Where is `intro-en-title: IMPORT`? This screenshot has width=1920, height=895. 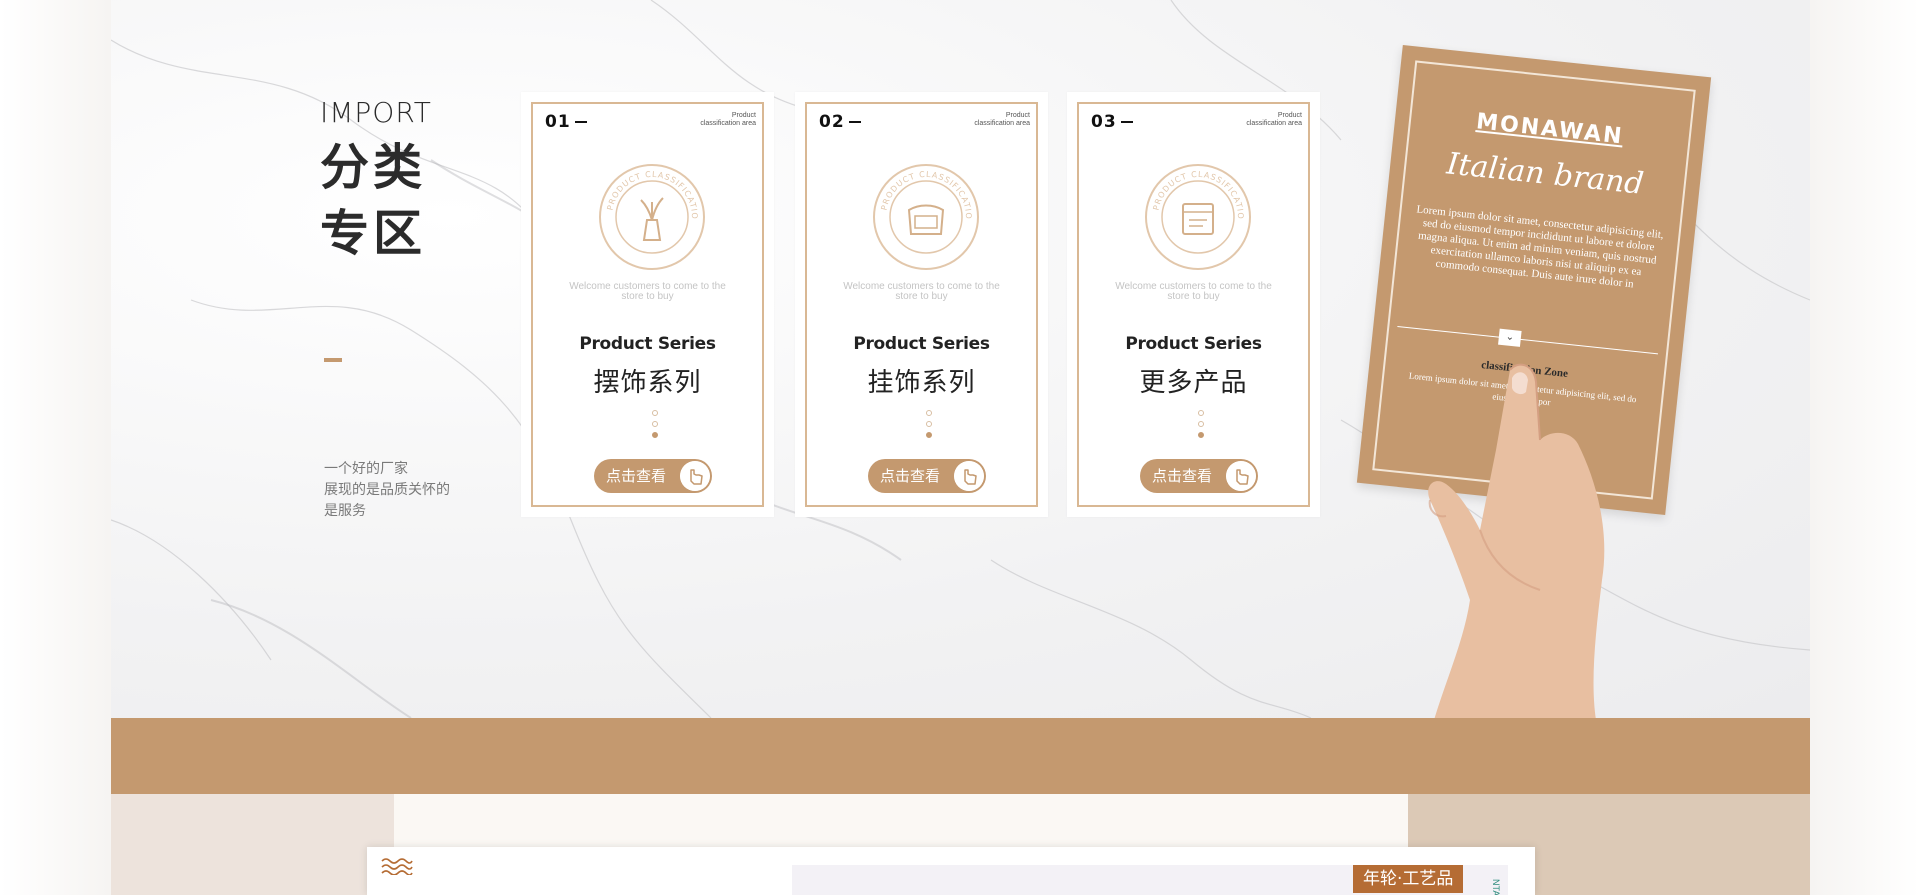 intro-en-title: IMPORT is located at coordinates (376, 112).